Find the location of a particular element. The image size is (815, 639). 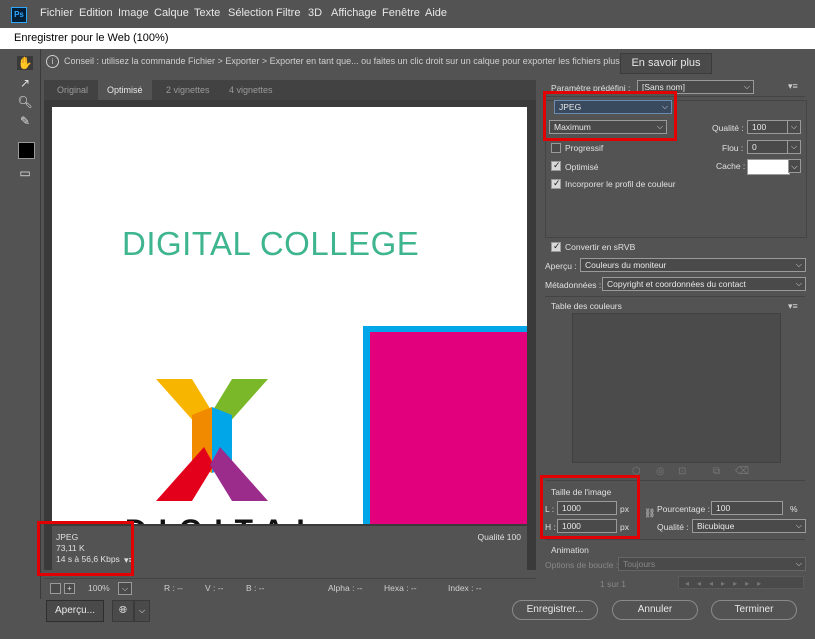

menu-selection: Sélection is located at coordinates (250, 13).